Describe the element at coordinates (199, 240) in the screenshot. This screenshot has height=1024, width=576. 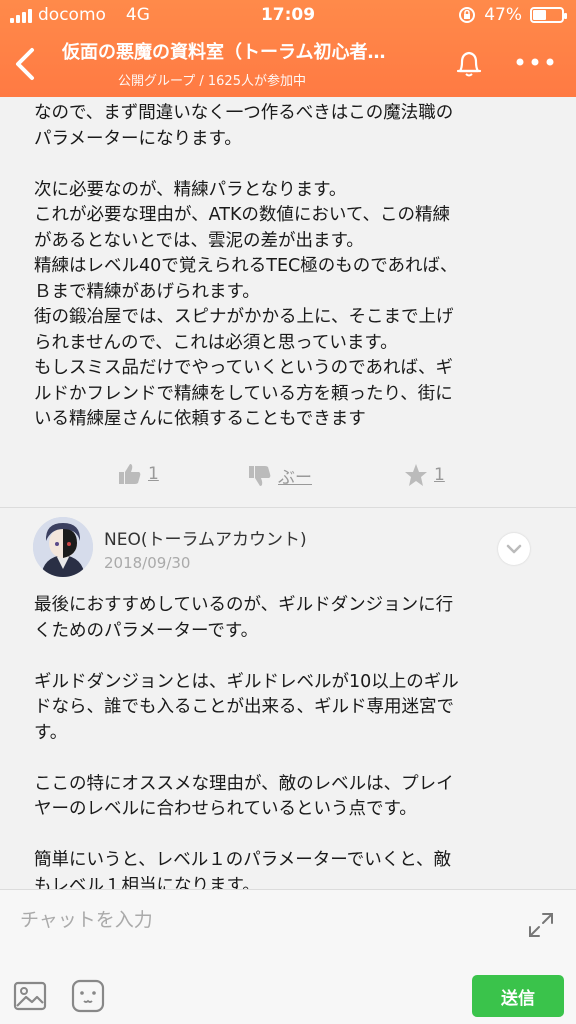
I see `post-line: があるとないとでは、雲泥の差が出ます。` at that location.